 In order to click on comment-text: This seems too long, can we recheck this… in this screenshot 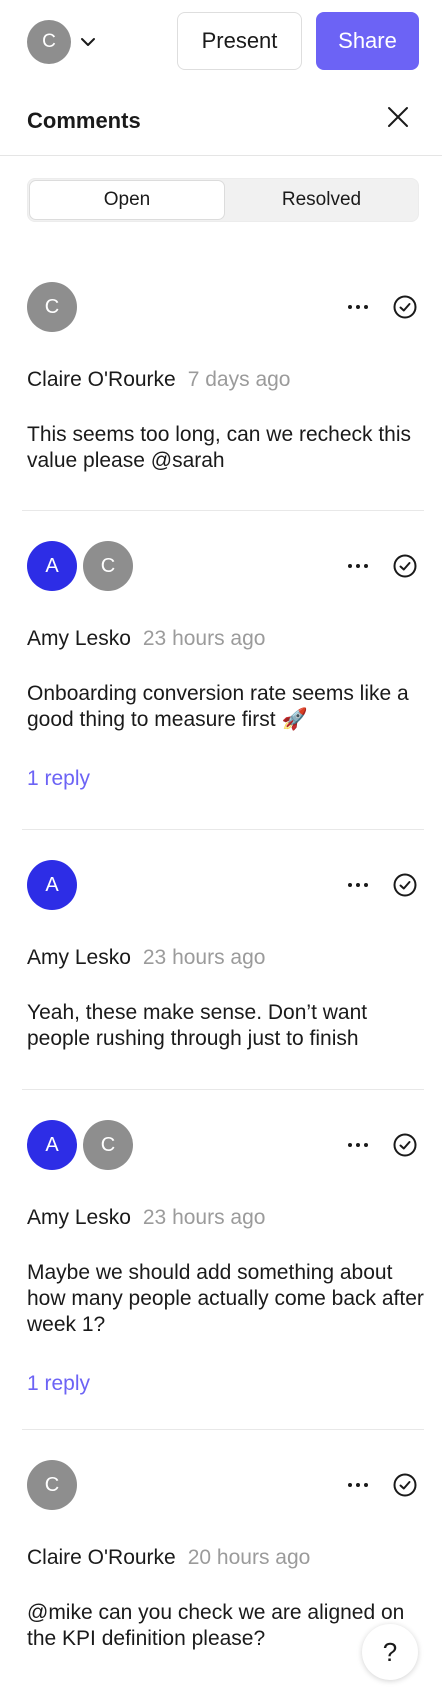, I will do `click(219, 447)`.